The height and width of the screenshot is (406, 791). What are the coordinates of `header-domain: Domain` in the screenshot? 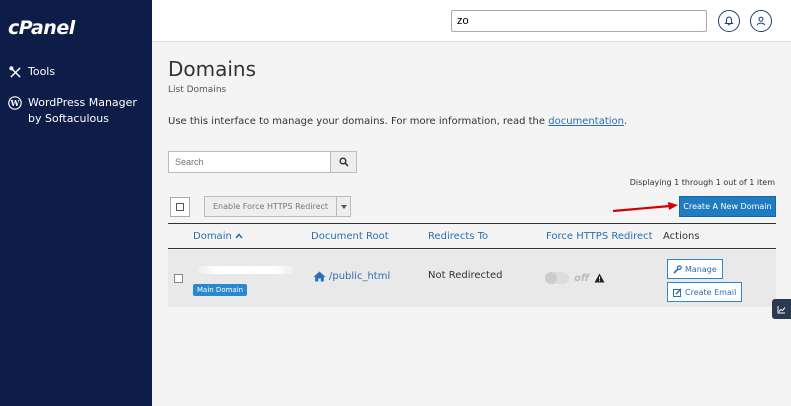 It's located at (218, 236).